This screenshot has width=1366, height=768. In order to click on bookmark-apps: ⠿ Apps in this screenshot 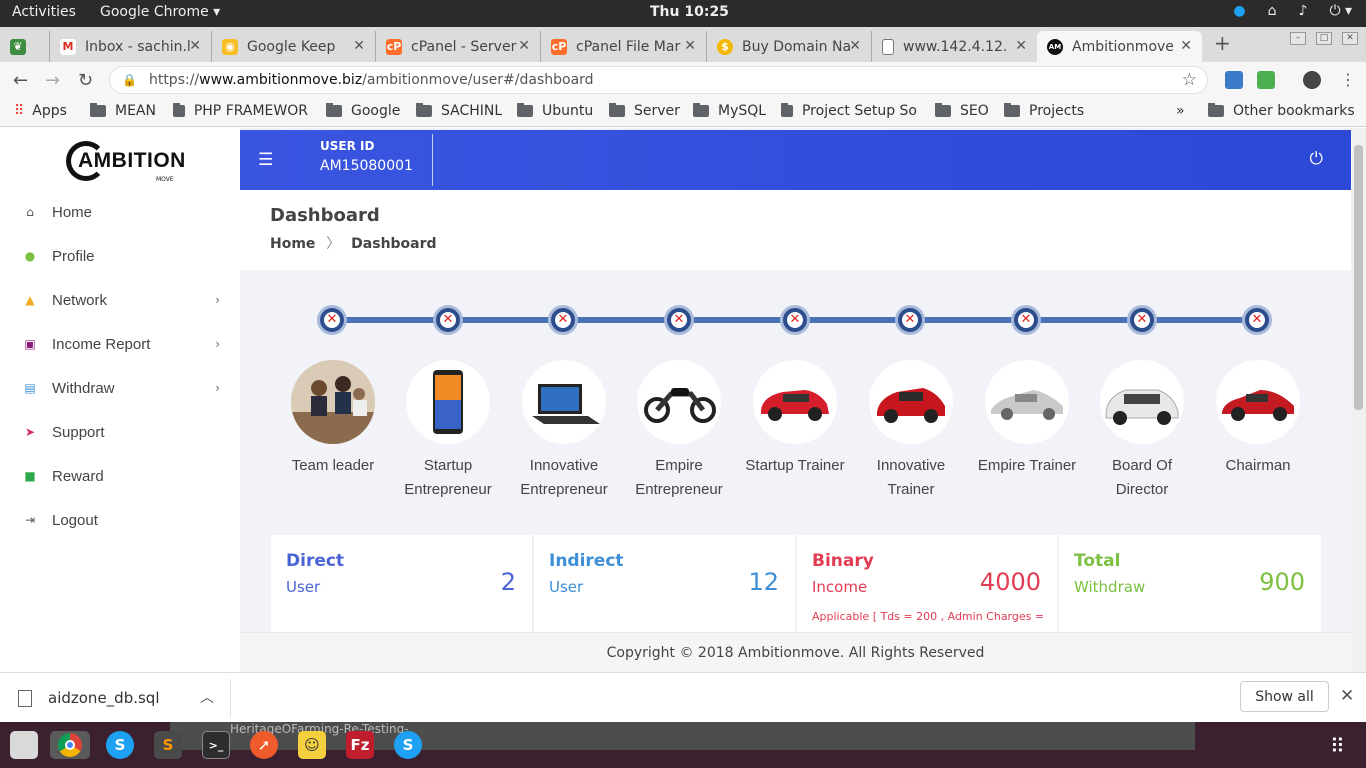, I will do `click(40, 111)`.